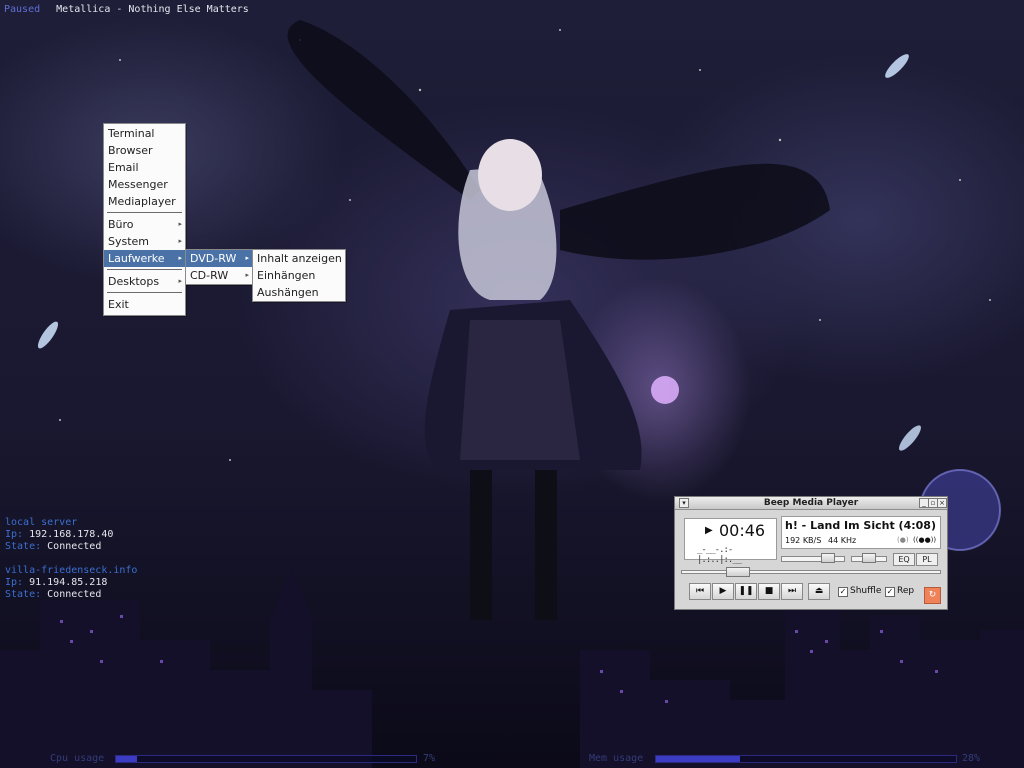  What do you see at coordinates (41, 522) in the screenshot?
I see `connection-host: local server` at bounding box center [41, 522].